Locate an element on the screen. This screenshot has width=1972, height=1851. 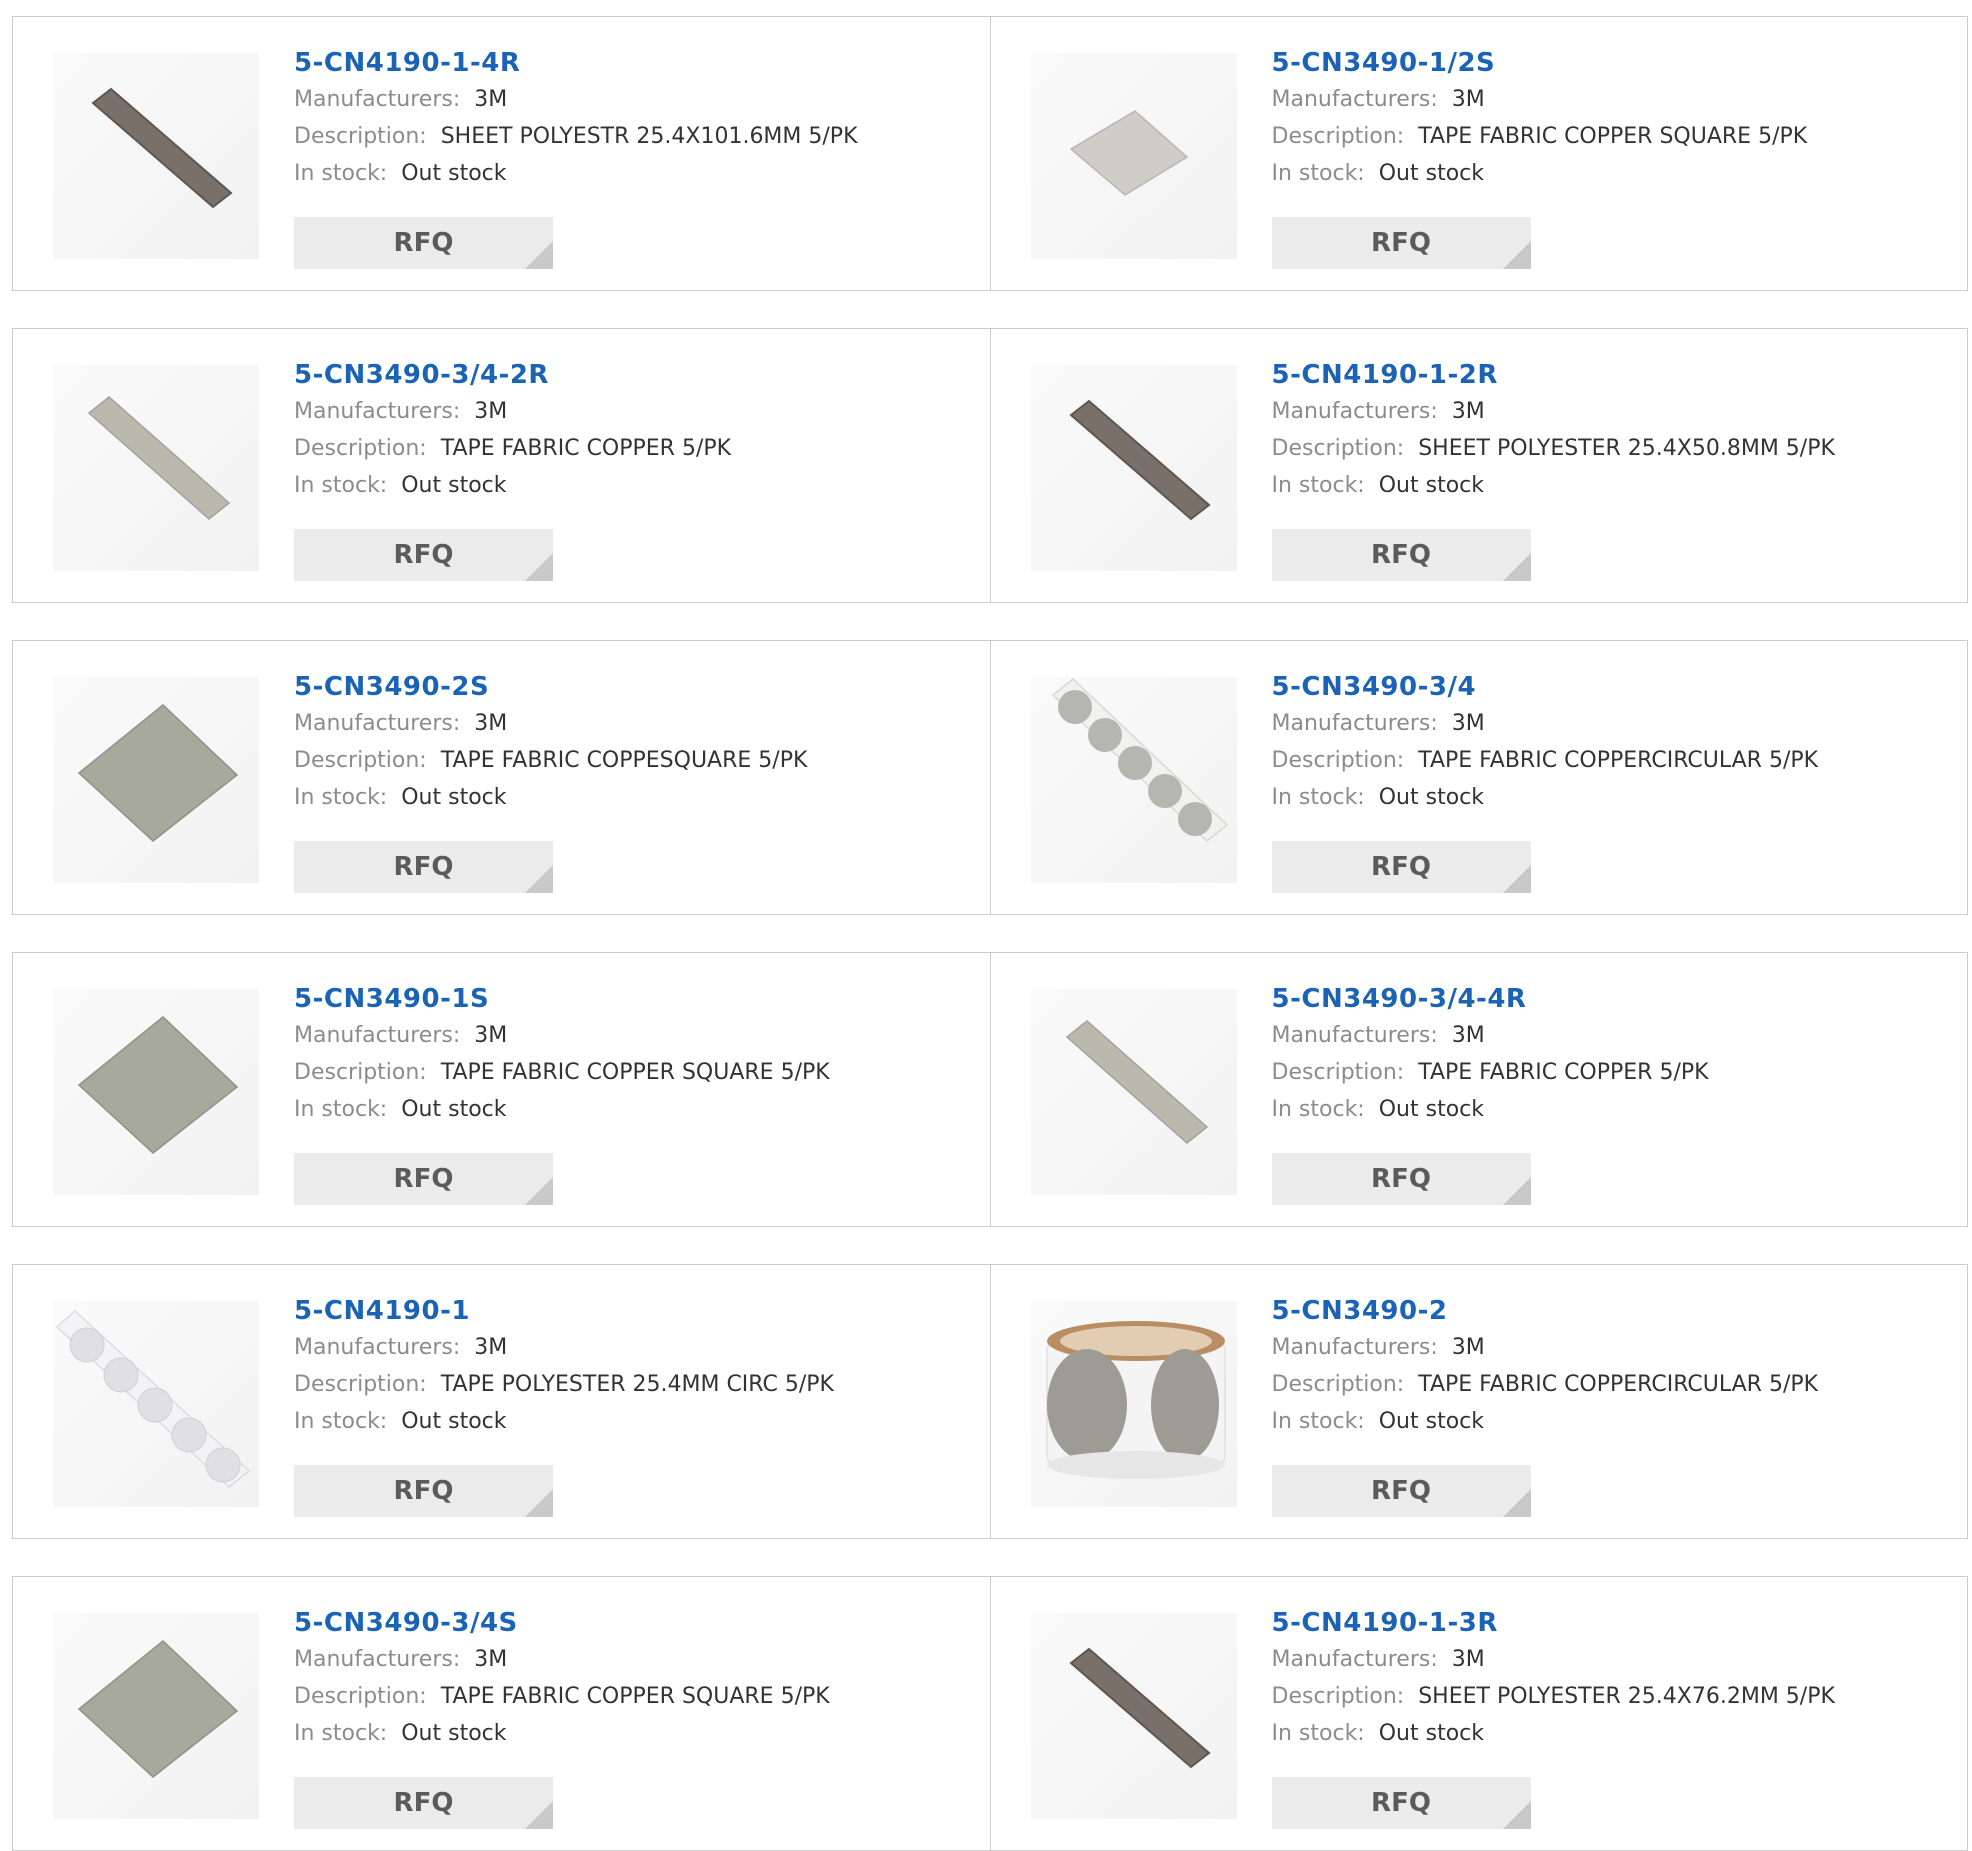
product-part-link: 5-CN3490-2S is located at coordinates (550, 687).